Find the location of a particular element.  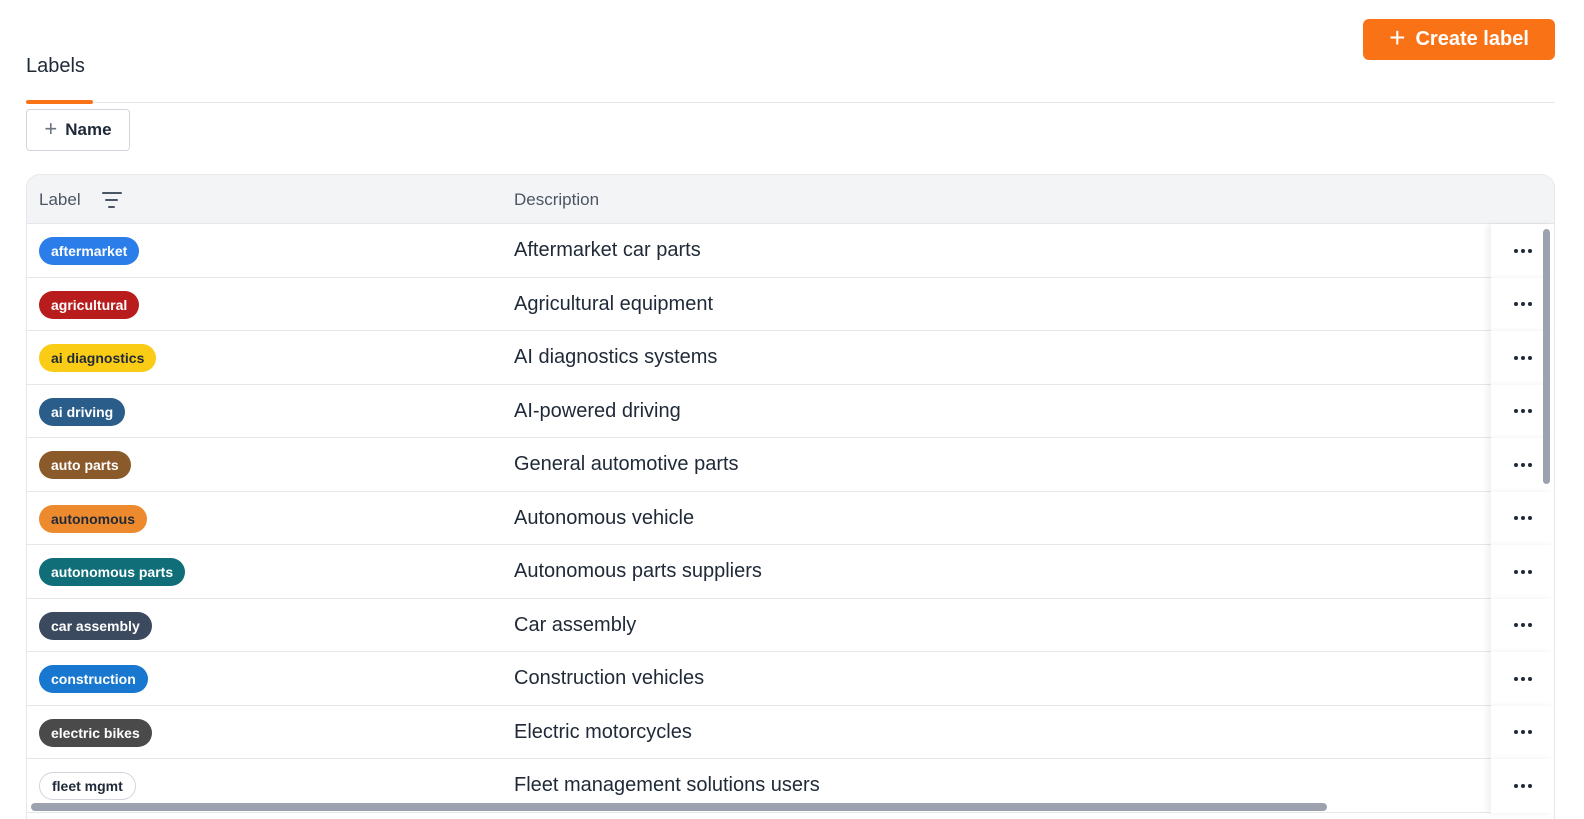

label-description: Autonomous parts suppliers is located at coordinates (638, 571).